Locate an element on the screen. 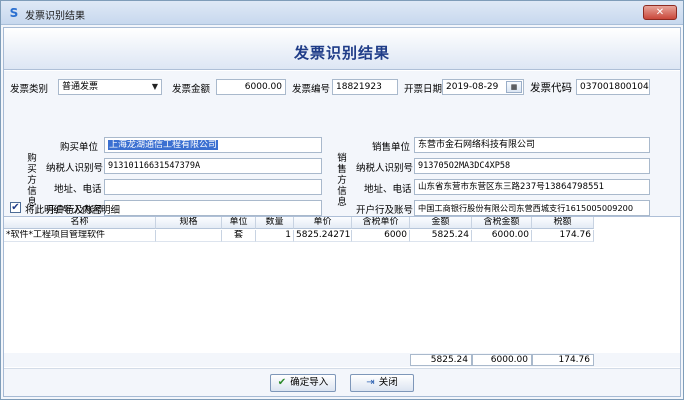 The width and height of the screenshot is (684, 400). col-header-tax: 税额 is located at coordinates (563, 223).